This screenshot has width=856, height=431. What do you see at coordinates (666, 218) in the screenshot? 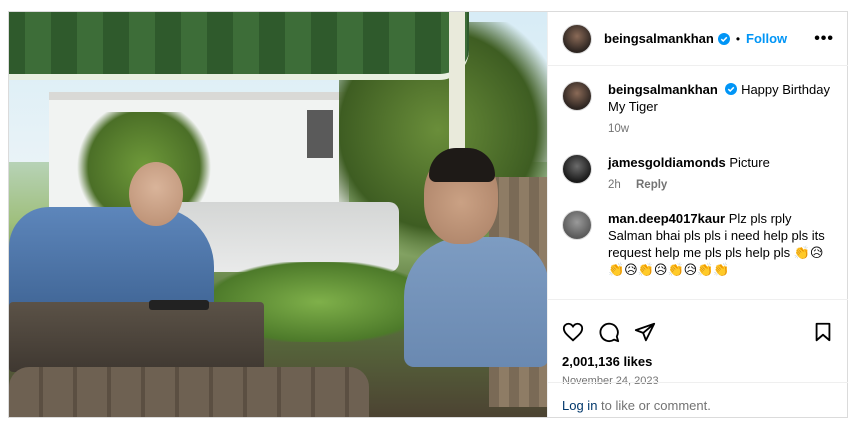
I see `comment-username: man.deep4017kaur` at bounding box center [666, 218].